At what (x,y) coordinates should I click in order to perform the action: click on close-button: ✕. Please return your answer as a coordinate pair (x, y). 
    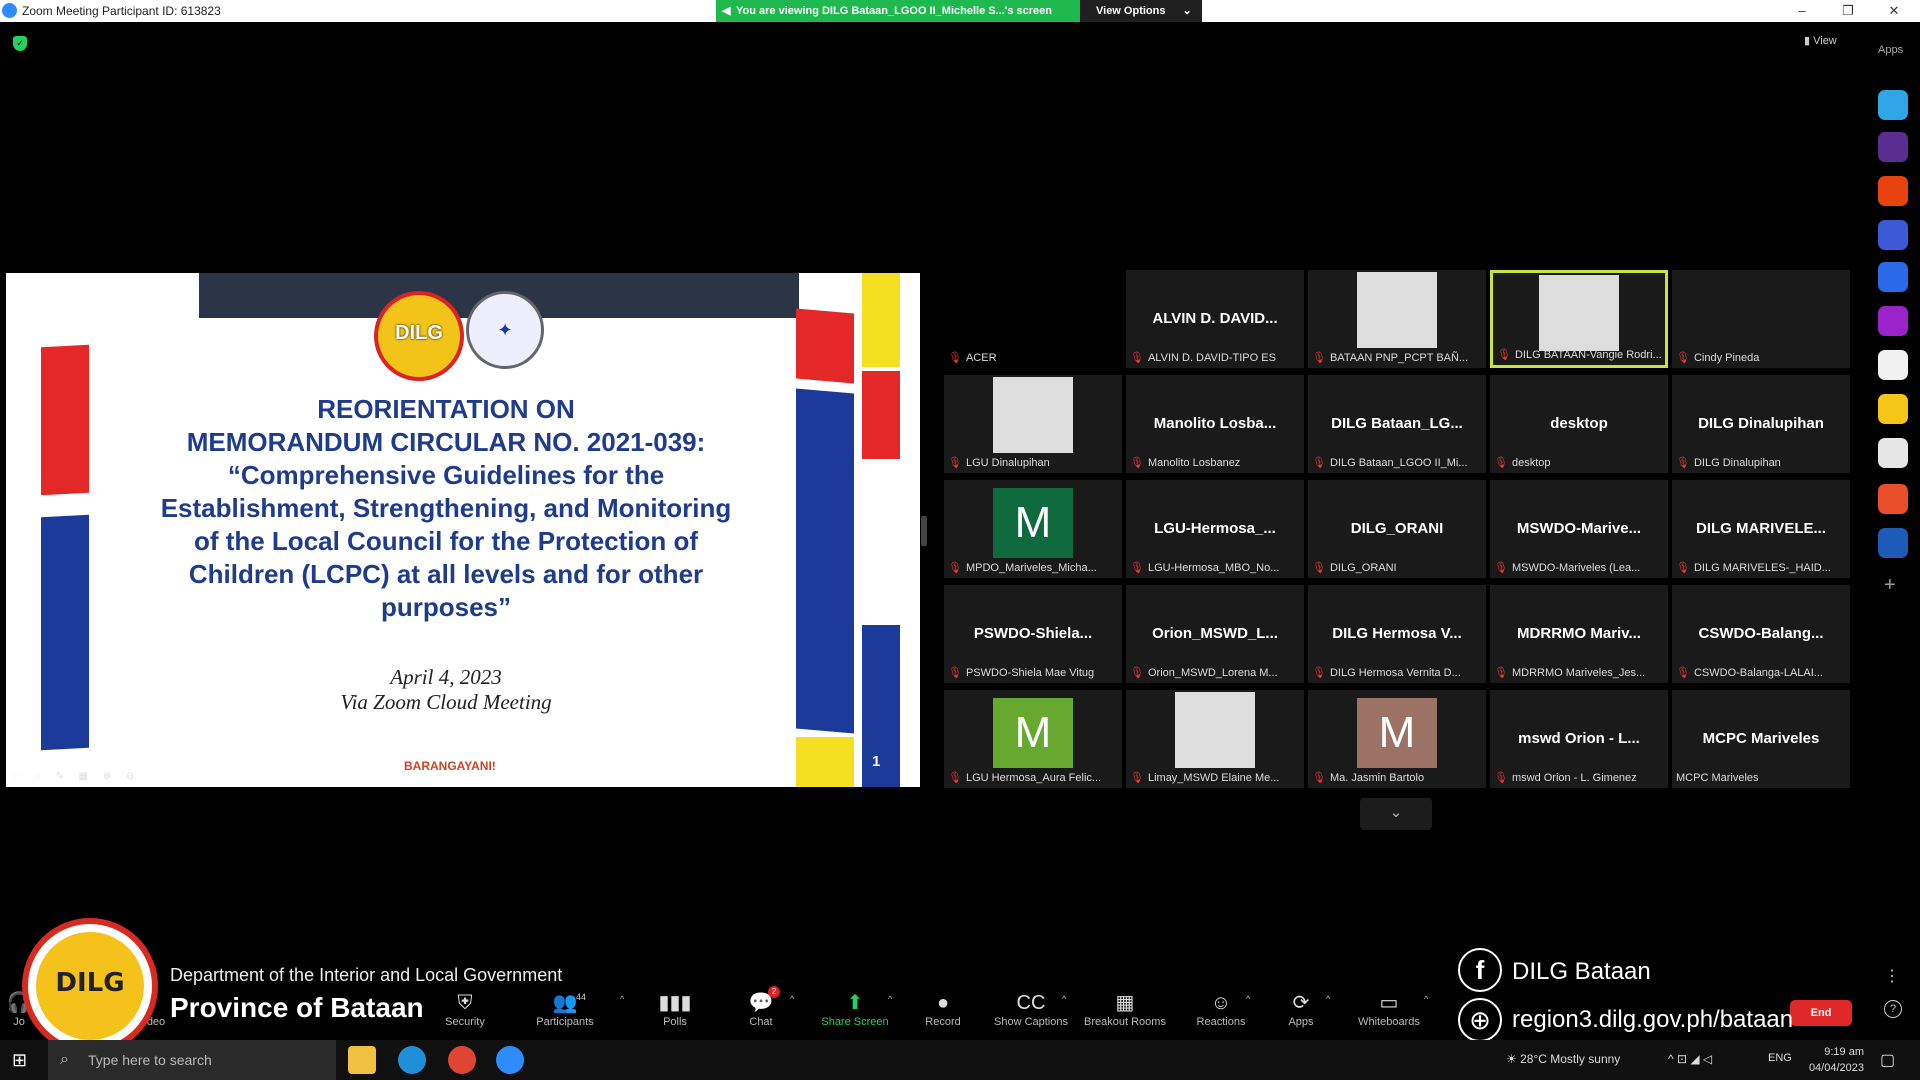
    Looking at the image, I should click on (1894, 11).